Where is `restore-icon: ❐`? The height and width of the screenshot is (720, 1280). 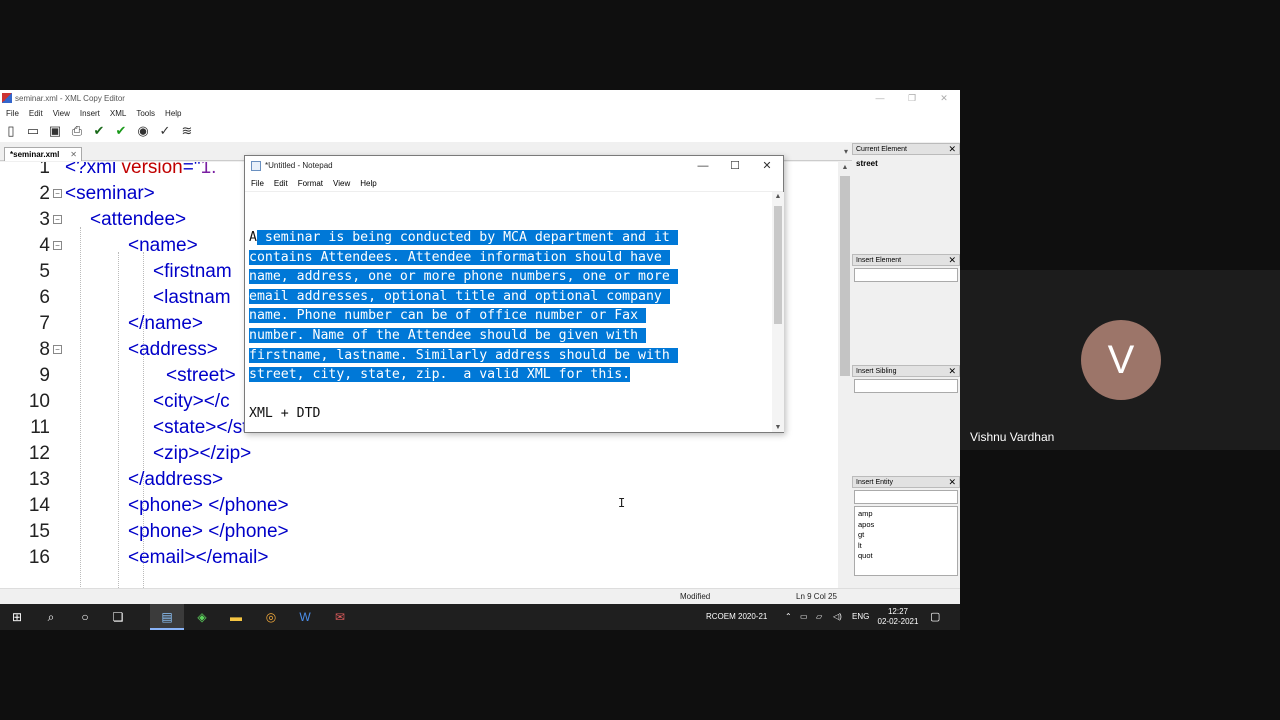 restore-icon: ❐ is located at coordinates (912, 98).